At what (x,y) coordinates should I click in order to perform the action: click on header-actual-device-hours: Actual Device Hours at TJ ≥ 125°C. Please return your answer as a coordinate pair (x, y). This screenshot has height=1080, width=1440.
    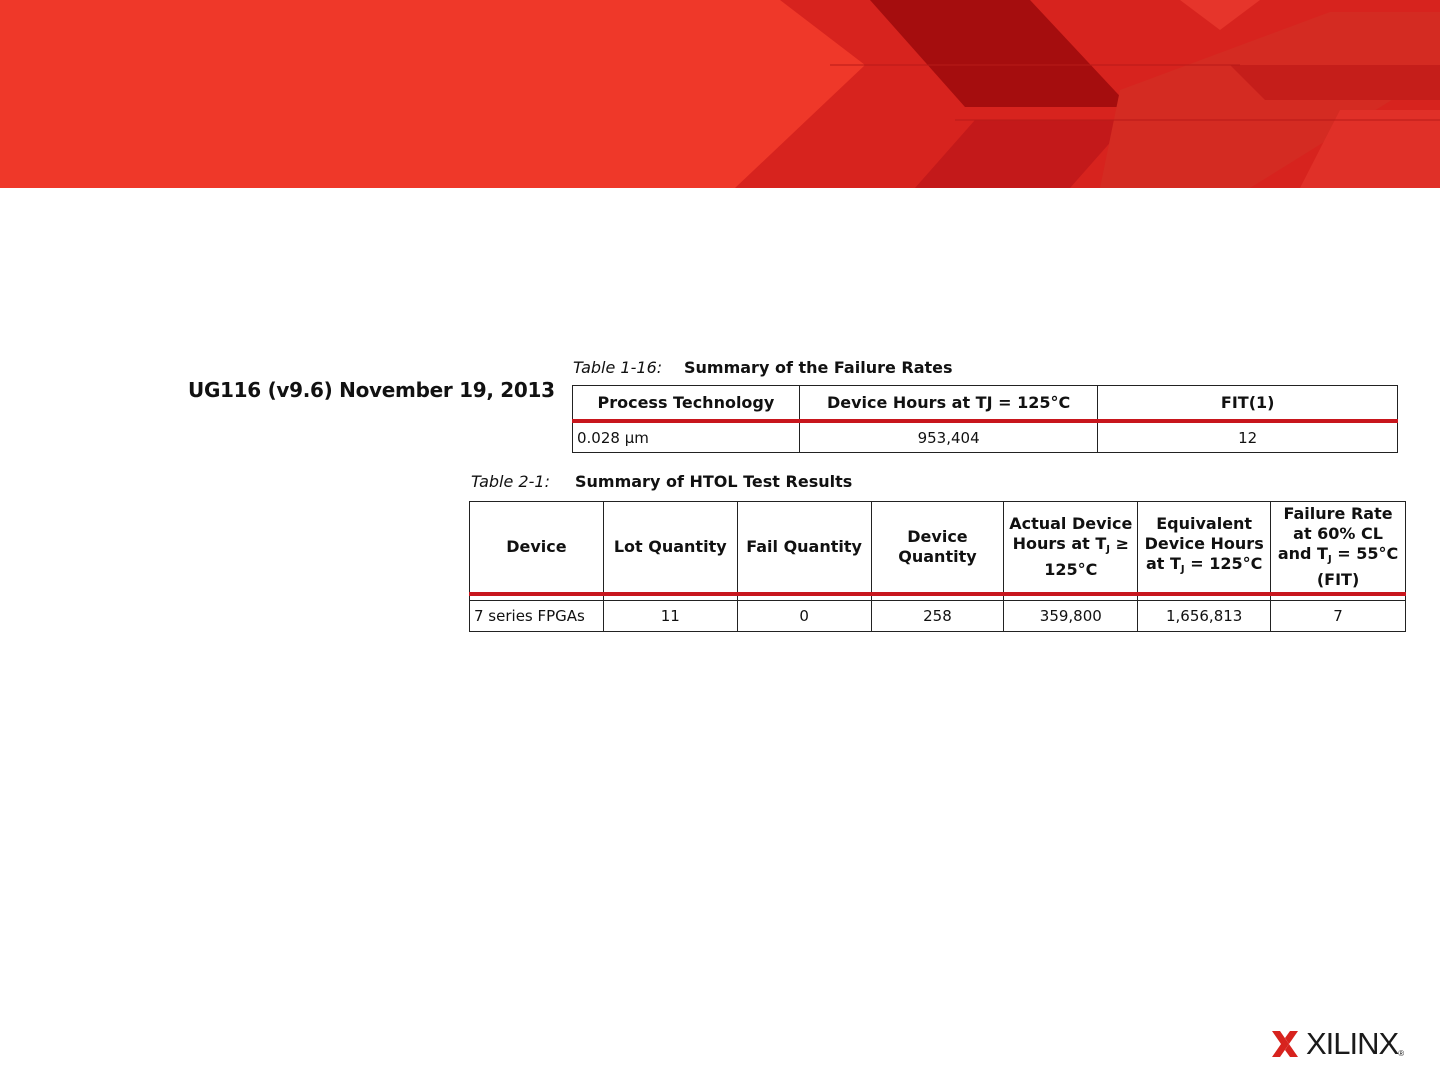
    Looking at the image, I should click on (1071, 548).